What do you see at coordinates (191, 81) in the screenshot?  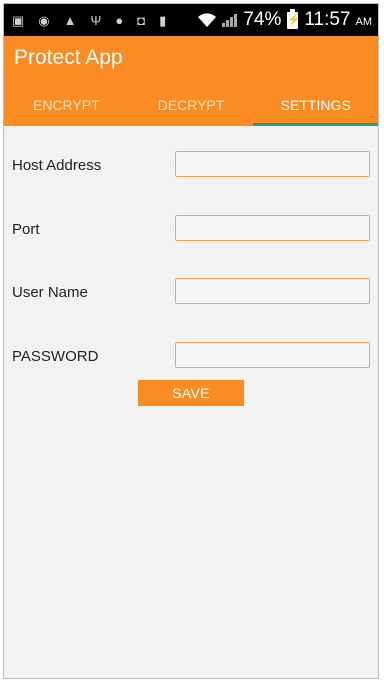 I see `app-bar: Protect App ENCRYPT DECRYPT SETTINGS` at bounding box center [191, 81].